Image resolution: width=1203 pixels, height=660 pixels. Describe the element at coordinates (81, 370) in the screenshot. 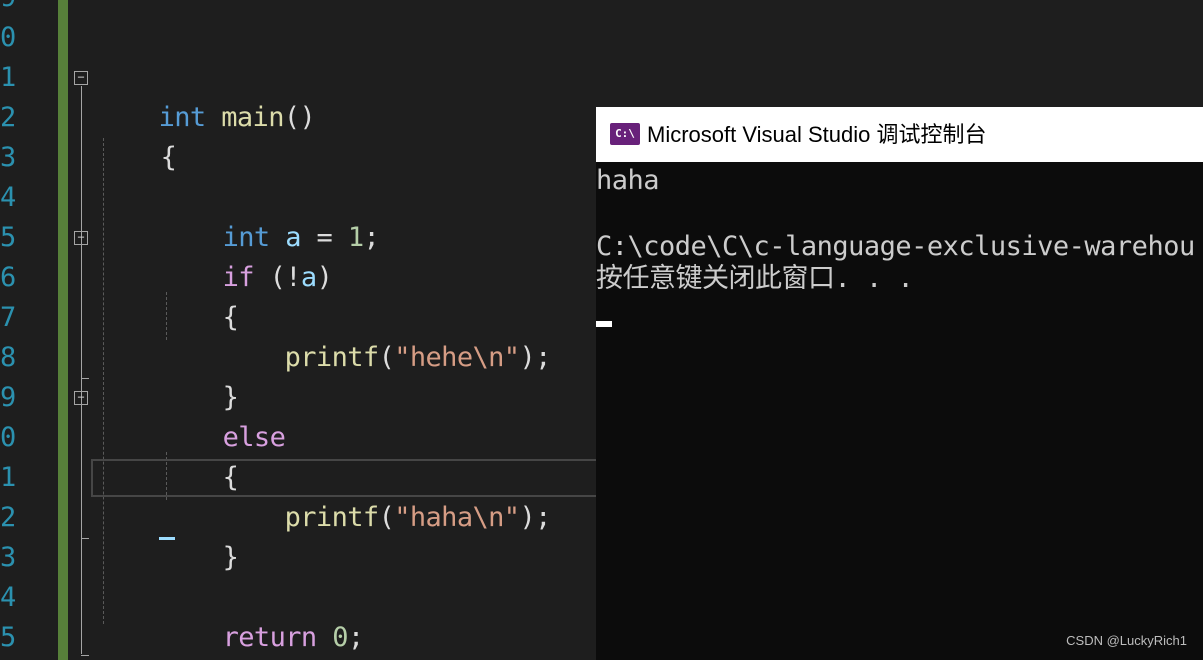

I see `fold-outline-line` at that location.